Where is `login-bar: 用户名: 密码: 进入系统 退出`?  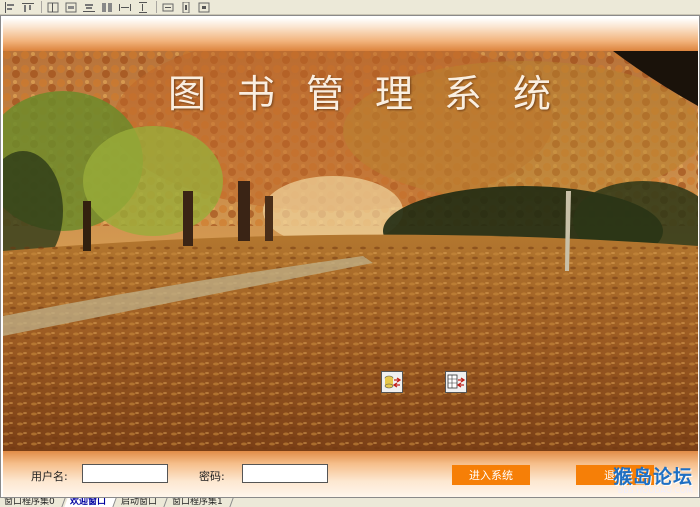
login-bar: 用户名: 密码: 进入系统 退出 is located at coordinates (350, 474).